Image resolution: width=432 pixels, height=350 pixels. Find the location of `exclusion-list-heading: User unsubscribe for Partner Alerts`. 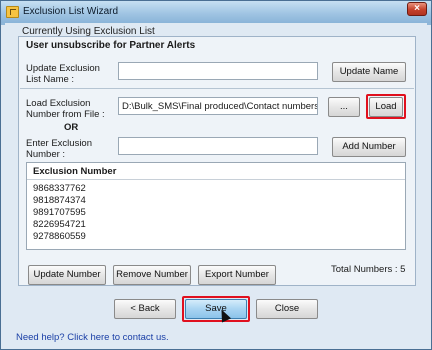

exclusion-list-heading: User unsubscribe for Partner Alerts is located at coordinates (111, 45).